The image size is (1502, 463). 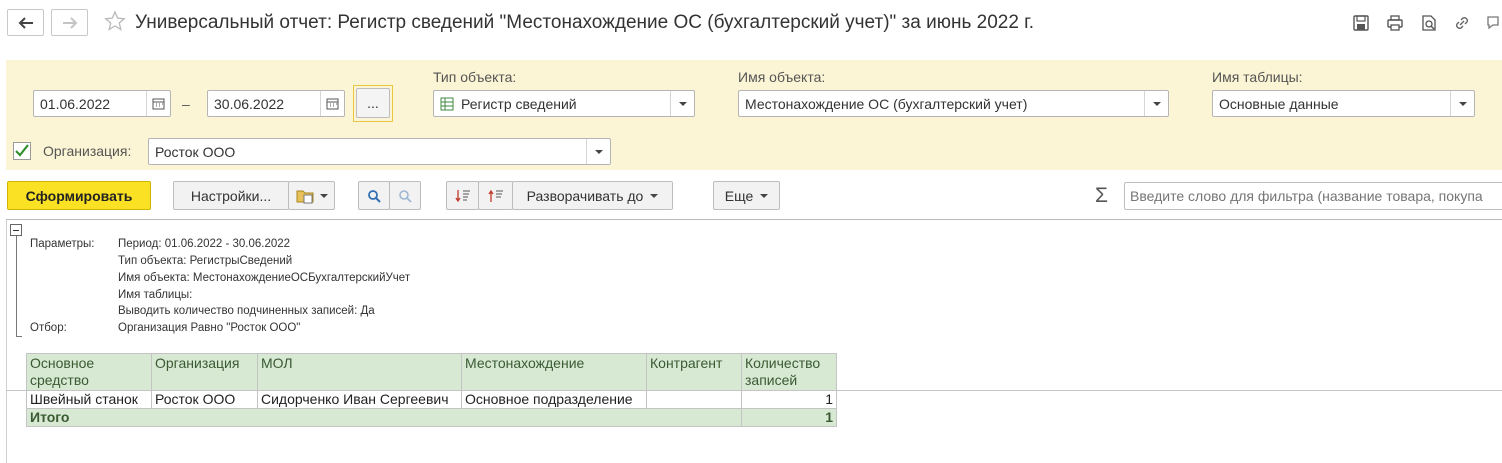 What do you see at coordinates (782, 77) in the screenshot?
I see `object-name-label: Имя объекта:` at bounding box center [782, 77].